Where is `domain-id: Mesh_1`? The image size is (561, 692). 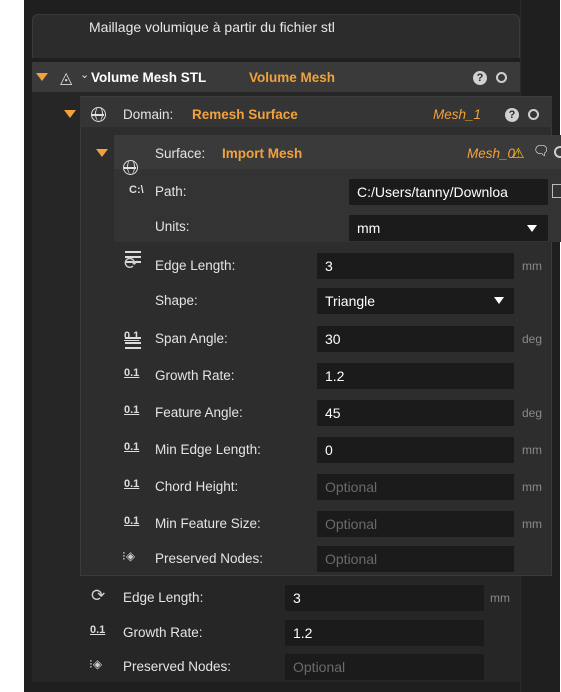
domain-id: Mesh_1 is located at coordinates (457, 114).